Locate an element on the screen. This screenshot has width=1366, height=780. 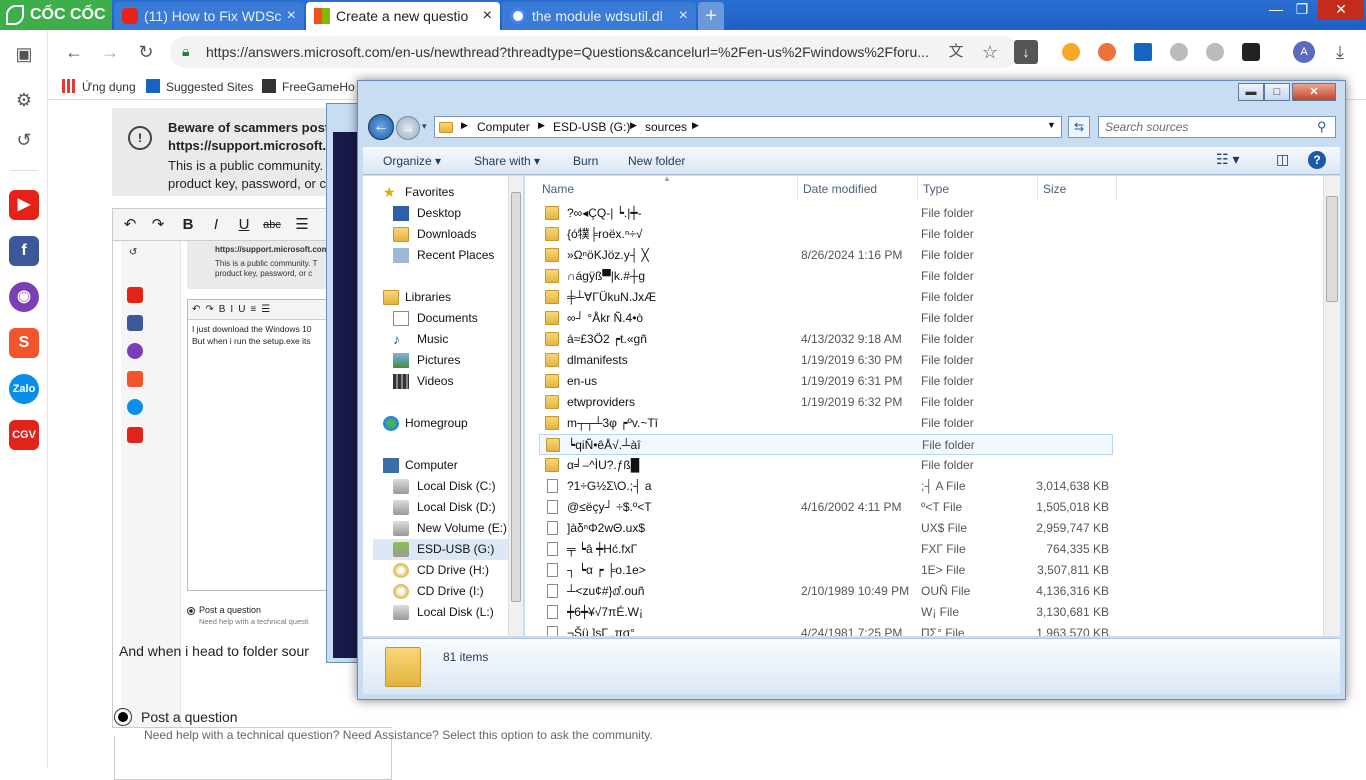
file-row: ?1÷G½Σ\O.;┤ a ;┤ A File 3,014,638 KB is located at coordinates (826, 486).